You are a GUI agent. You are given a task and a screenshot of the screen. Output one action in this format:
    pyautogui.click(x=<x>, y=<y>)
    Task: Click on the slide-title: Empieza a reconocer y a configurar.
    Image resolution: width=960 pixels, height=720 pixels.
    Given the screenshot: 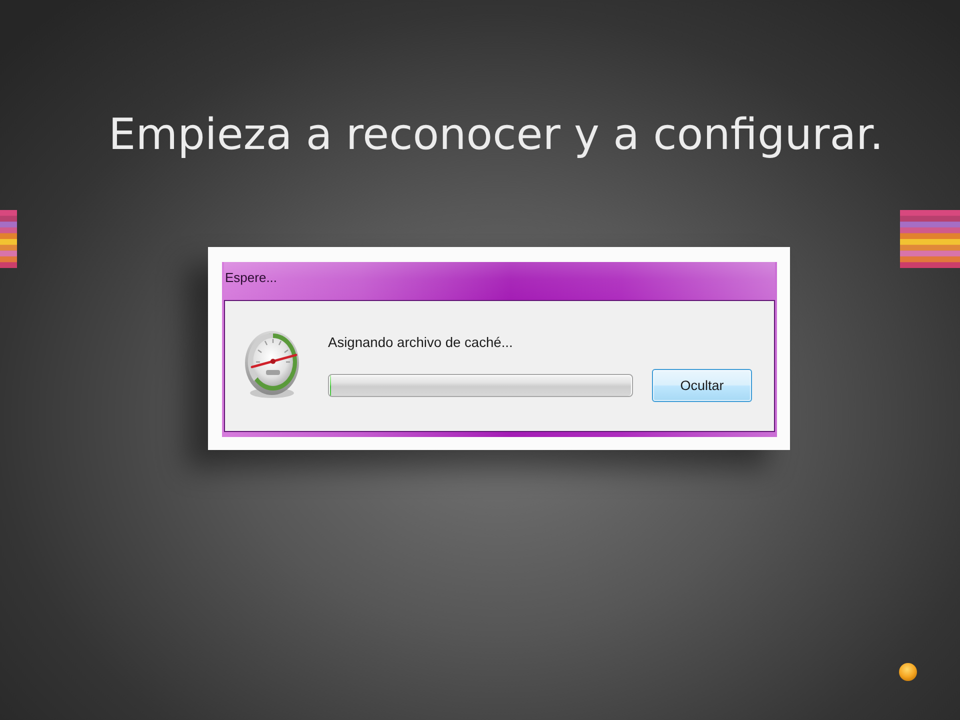 What is the action you would take?
    pyautogui.click(x=496, y=135)
    